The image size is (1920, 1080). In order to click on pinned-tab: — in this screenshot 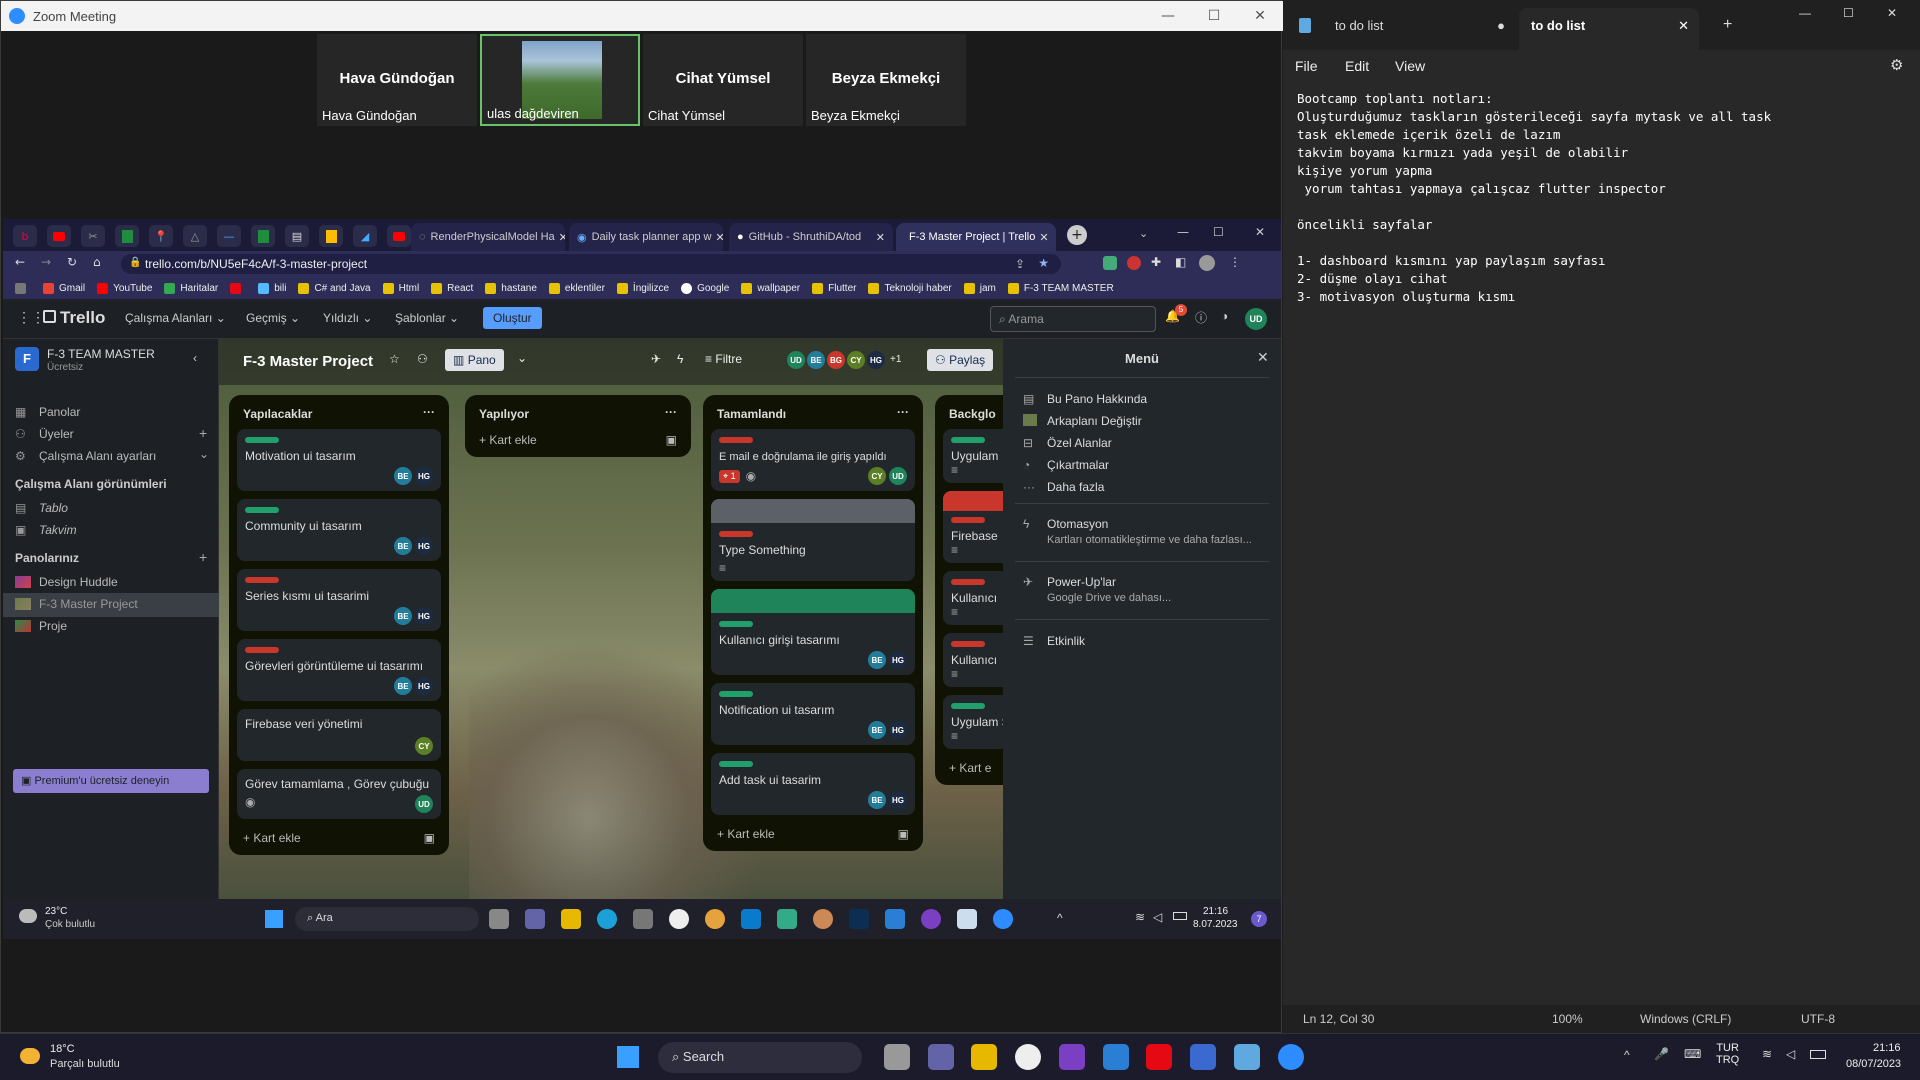, I will do `click(229, 236)`.